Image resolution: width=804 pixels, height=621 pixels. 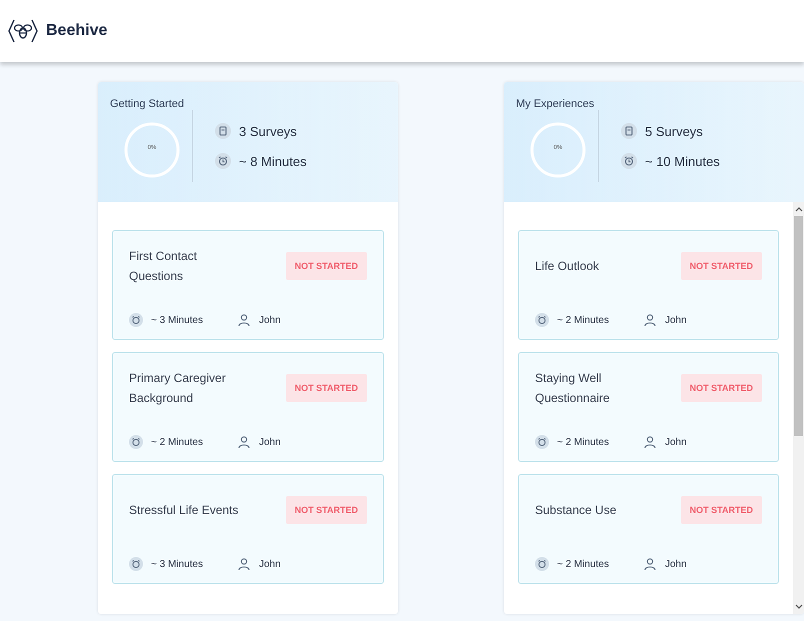 What do you see at coordinates (248, 407) in the screenshot?
I see `survey-card: Primary Caregiver Background NOT STARTED ~ 2 Minutes John` at bounding box center [248, 407].